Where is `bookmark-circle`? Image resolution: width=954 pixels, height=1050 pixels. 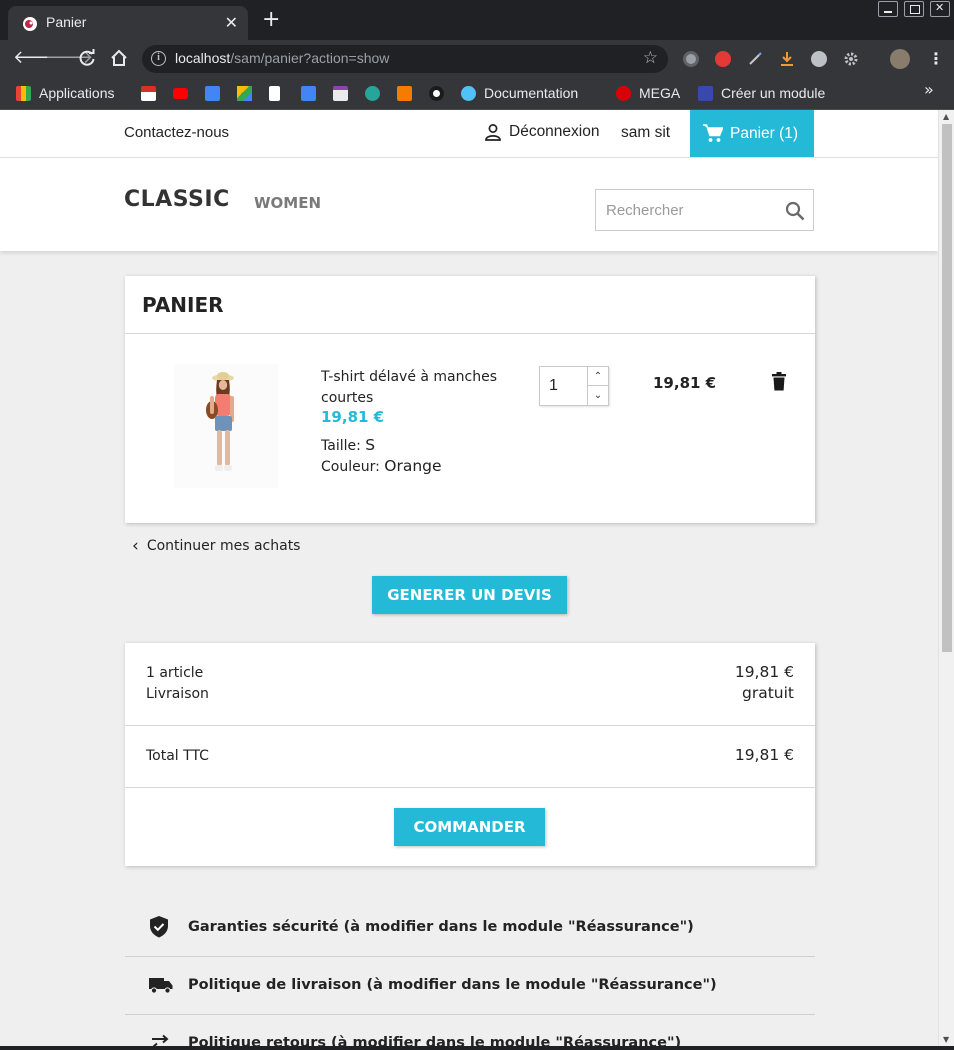 bookmark-circle is located at coordinates (436, 93).